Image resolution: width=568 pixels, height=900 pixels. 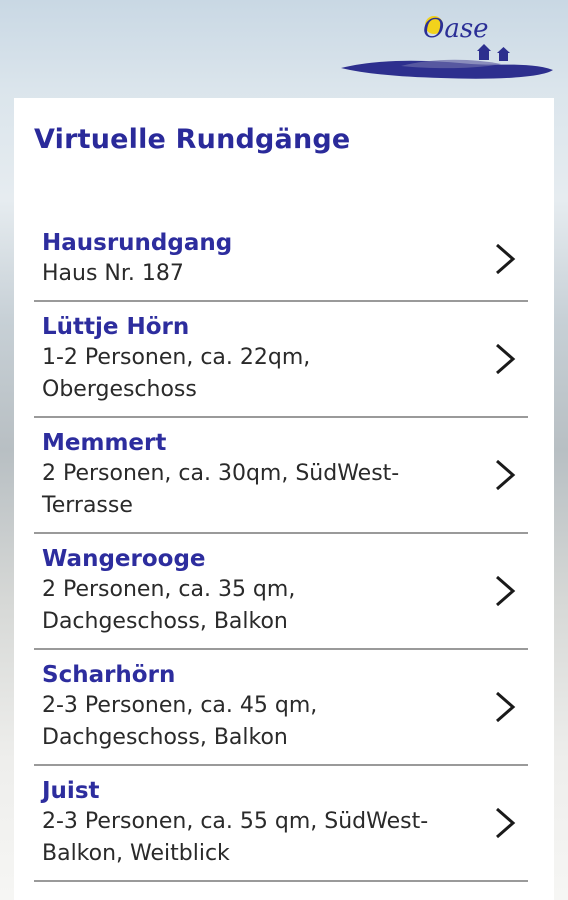 I want to click on list-item-title: Lüttje Hörn, so click(x=116, y=327).